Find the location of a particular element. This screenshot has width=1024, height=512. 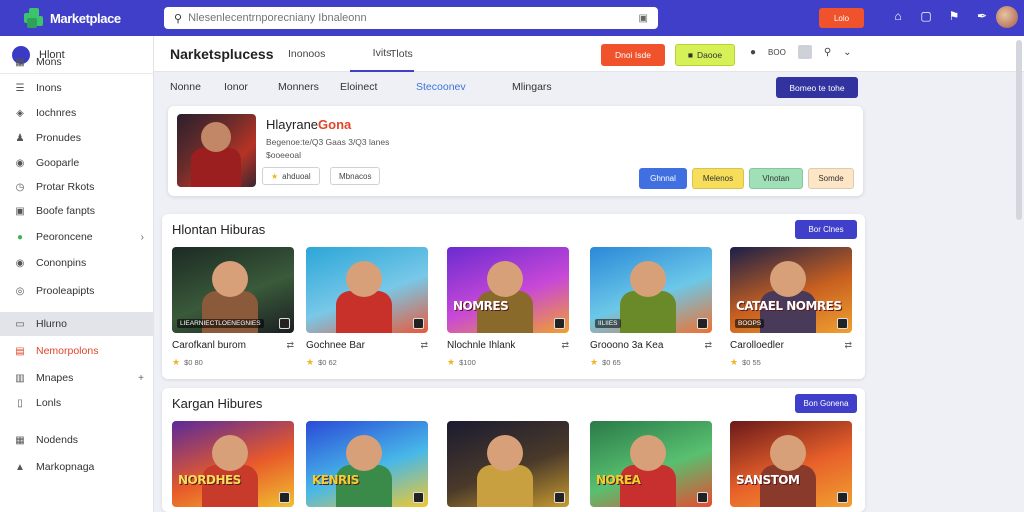

sidebar-item: ◉ Gooparle is located at coordinates (77, 163).